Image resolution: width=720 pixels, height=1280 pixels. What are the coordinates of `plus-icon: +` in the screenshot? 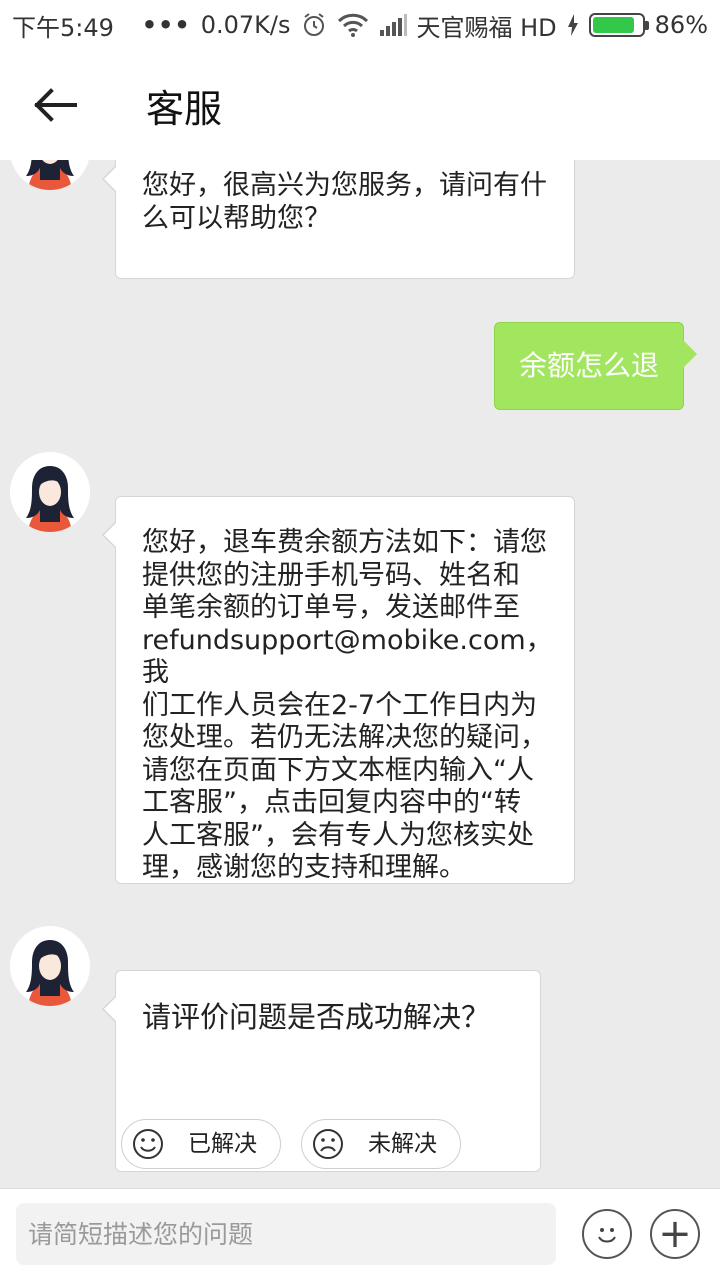 It's located at (675, 1234).